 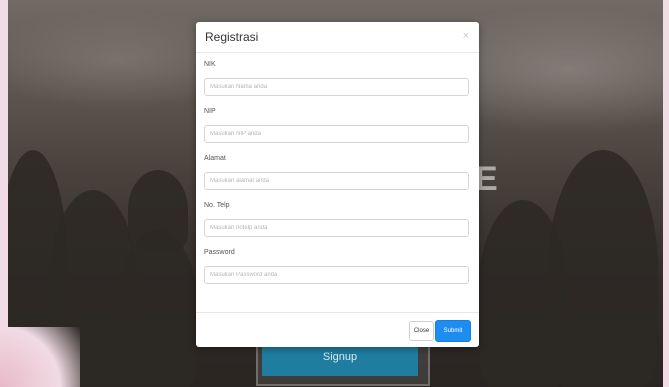 I want to click on alamat-input, so click(x=336, y=181).